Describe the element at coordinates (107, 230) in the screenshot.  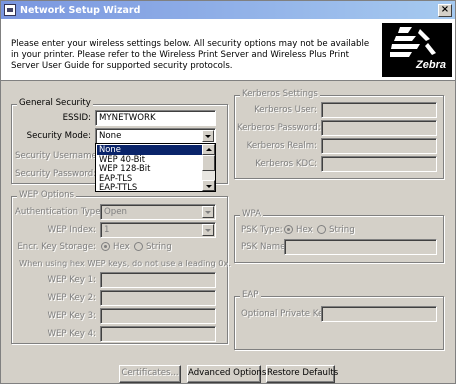
I see `wep-index-value: 1` at that location.